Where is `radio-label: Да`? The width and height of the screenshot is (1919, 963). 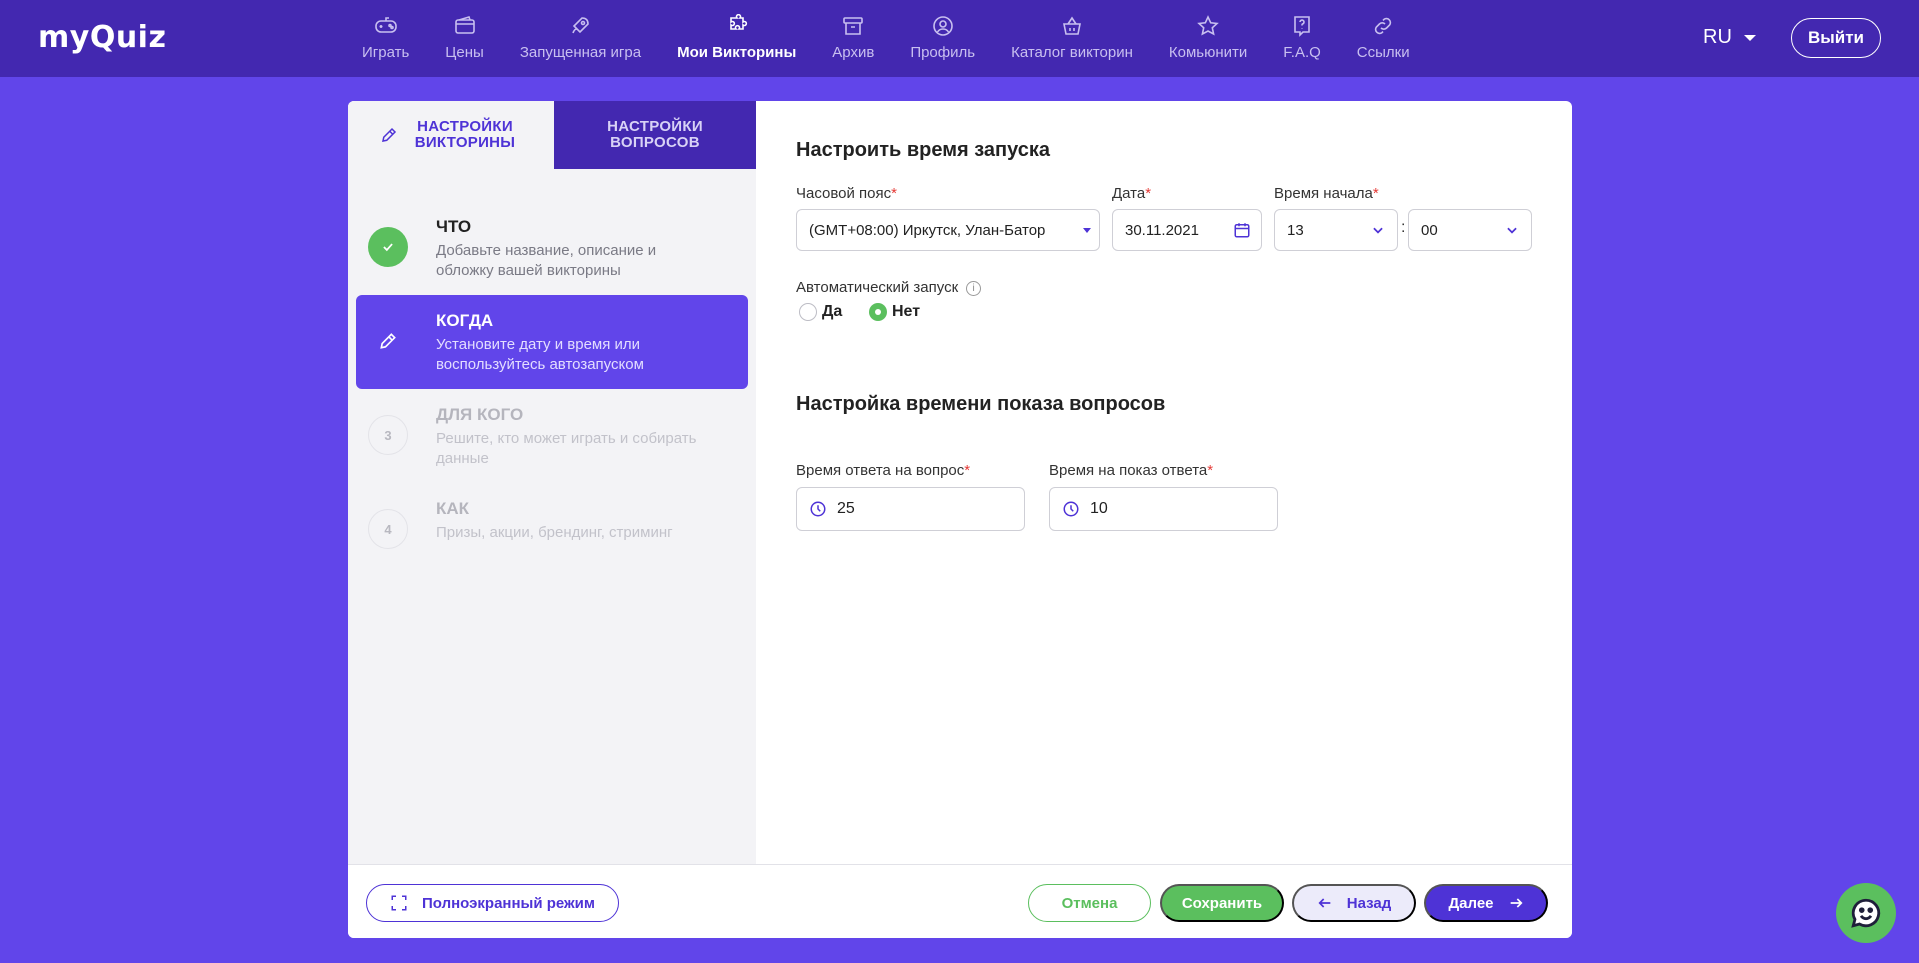
radio-label: Да is located at coordinates (832, 311).